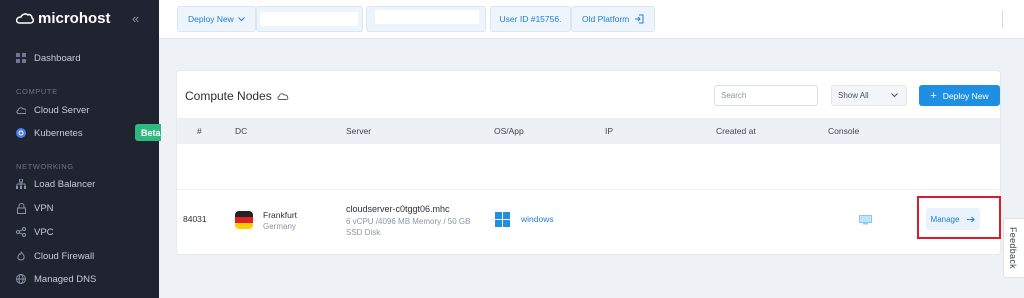 The height and width of the screenshot is (298, 1024). Describe the element at coordinates (844, 131) in the screenshot. I see `column-header-console: Console` at that location.